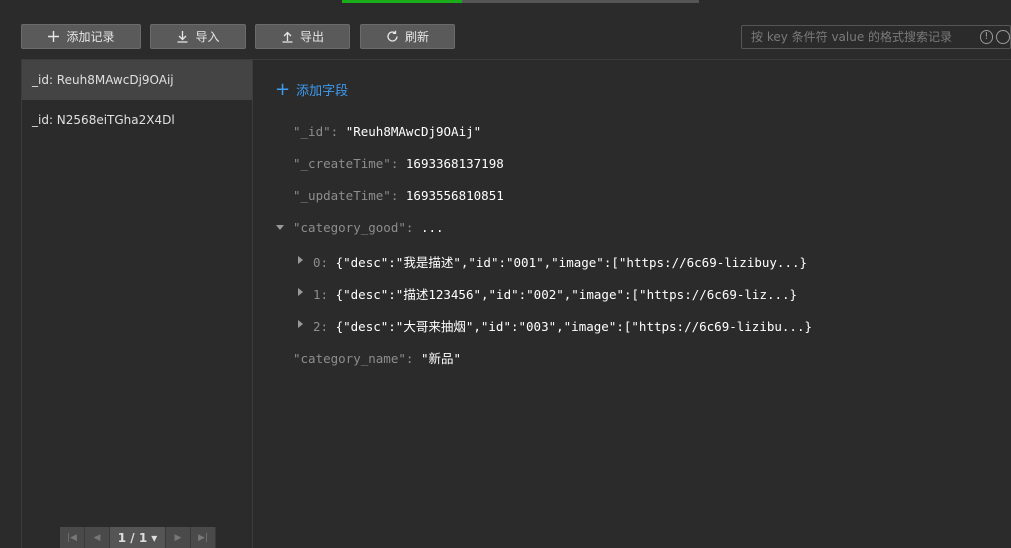 Image resolution: width=1011 pixels, height=548 pixels. I want to click on refresh-button: 刷新, so click(407, 36).